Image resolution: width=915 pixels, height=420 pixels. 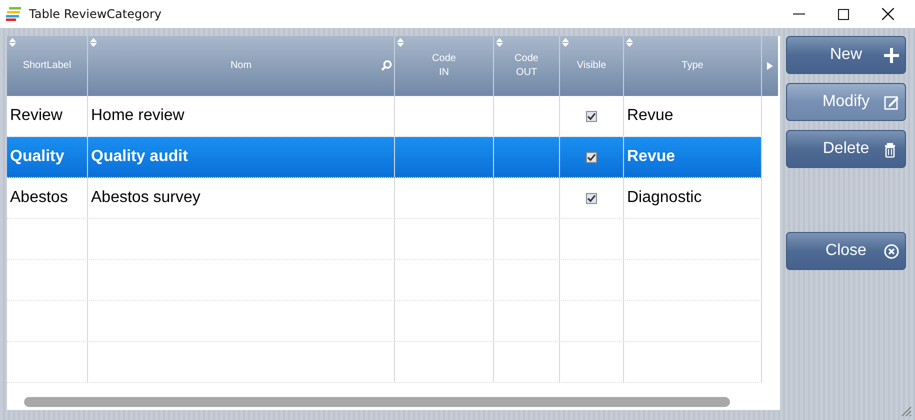 What do you see at coordinates (37, 157) in the screenshot?
I see `table-cell: Quality` at bounding box center [37, 157].